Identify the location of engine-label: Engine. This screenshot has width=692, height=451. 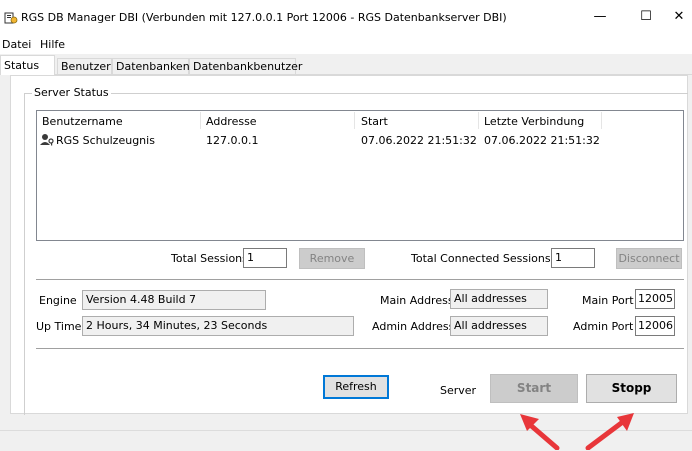
(58, 300).